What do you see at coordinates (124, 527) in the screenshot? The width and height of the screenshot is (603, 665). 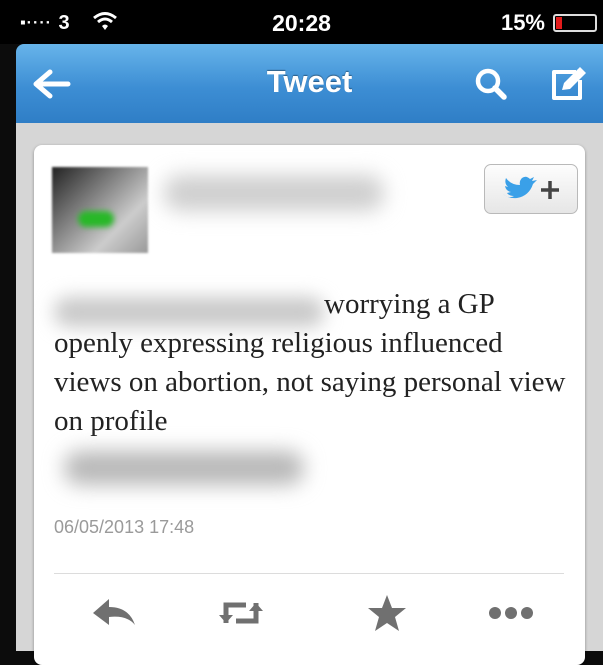 I see `tweet-timestamp: 06/05/2013 17:48` at bounding box center [124, 527].